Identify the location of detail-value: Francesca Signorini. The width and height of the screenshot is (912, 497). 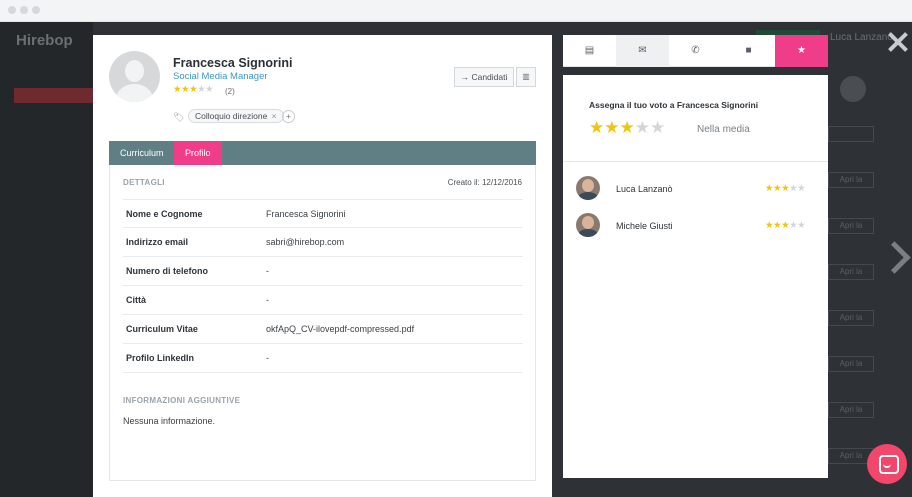
(306, 214).